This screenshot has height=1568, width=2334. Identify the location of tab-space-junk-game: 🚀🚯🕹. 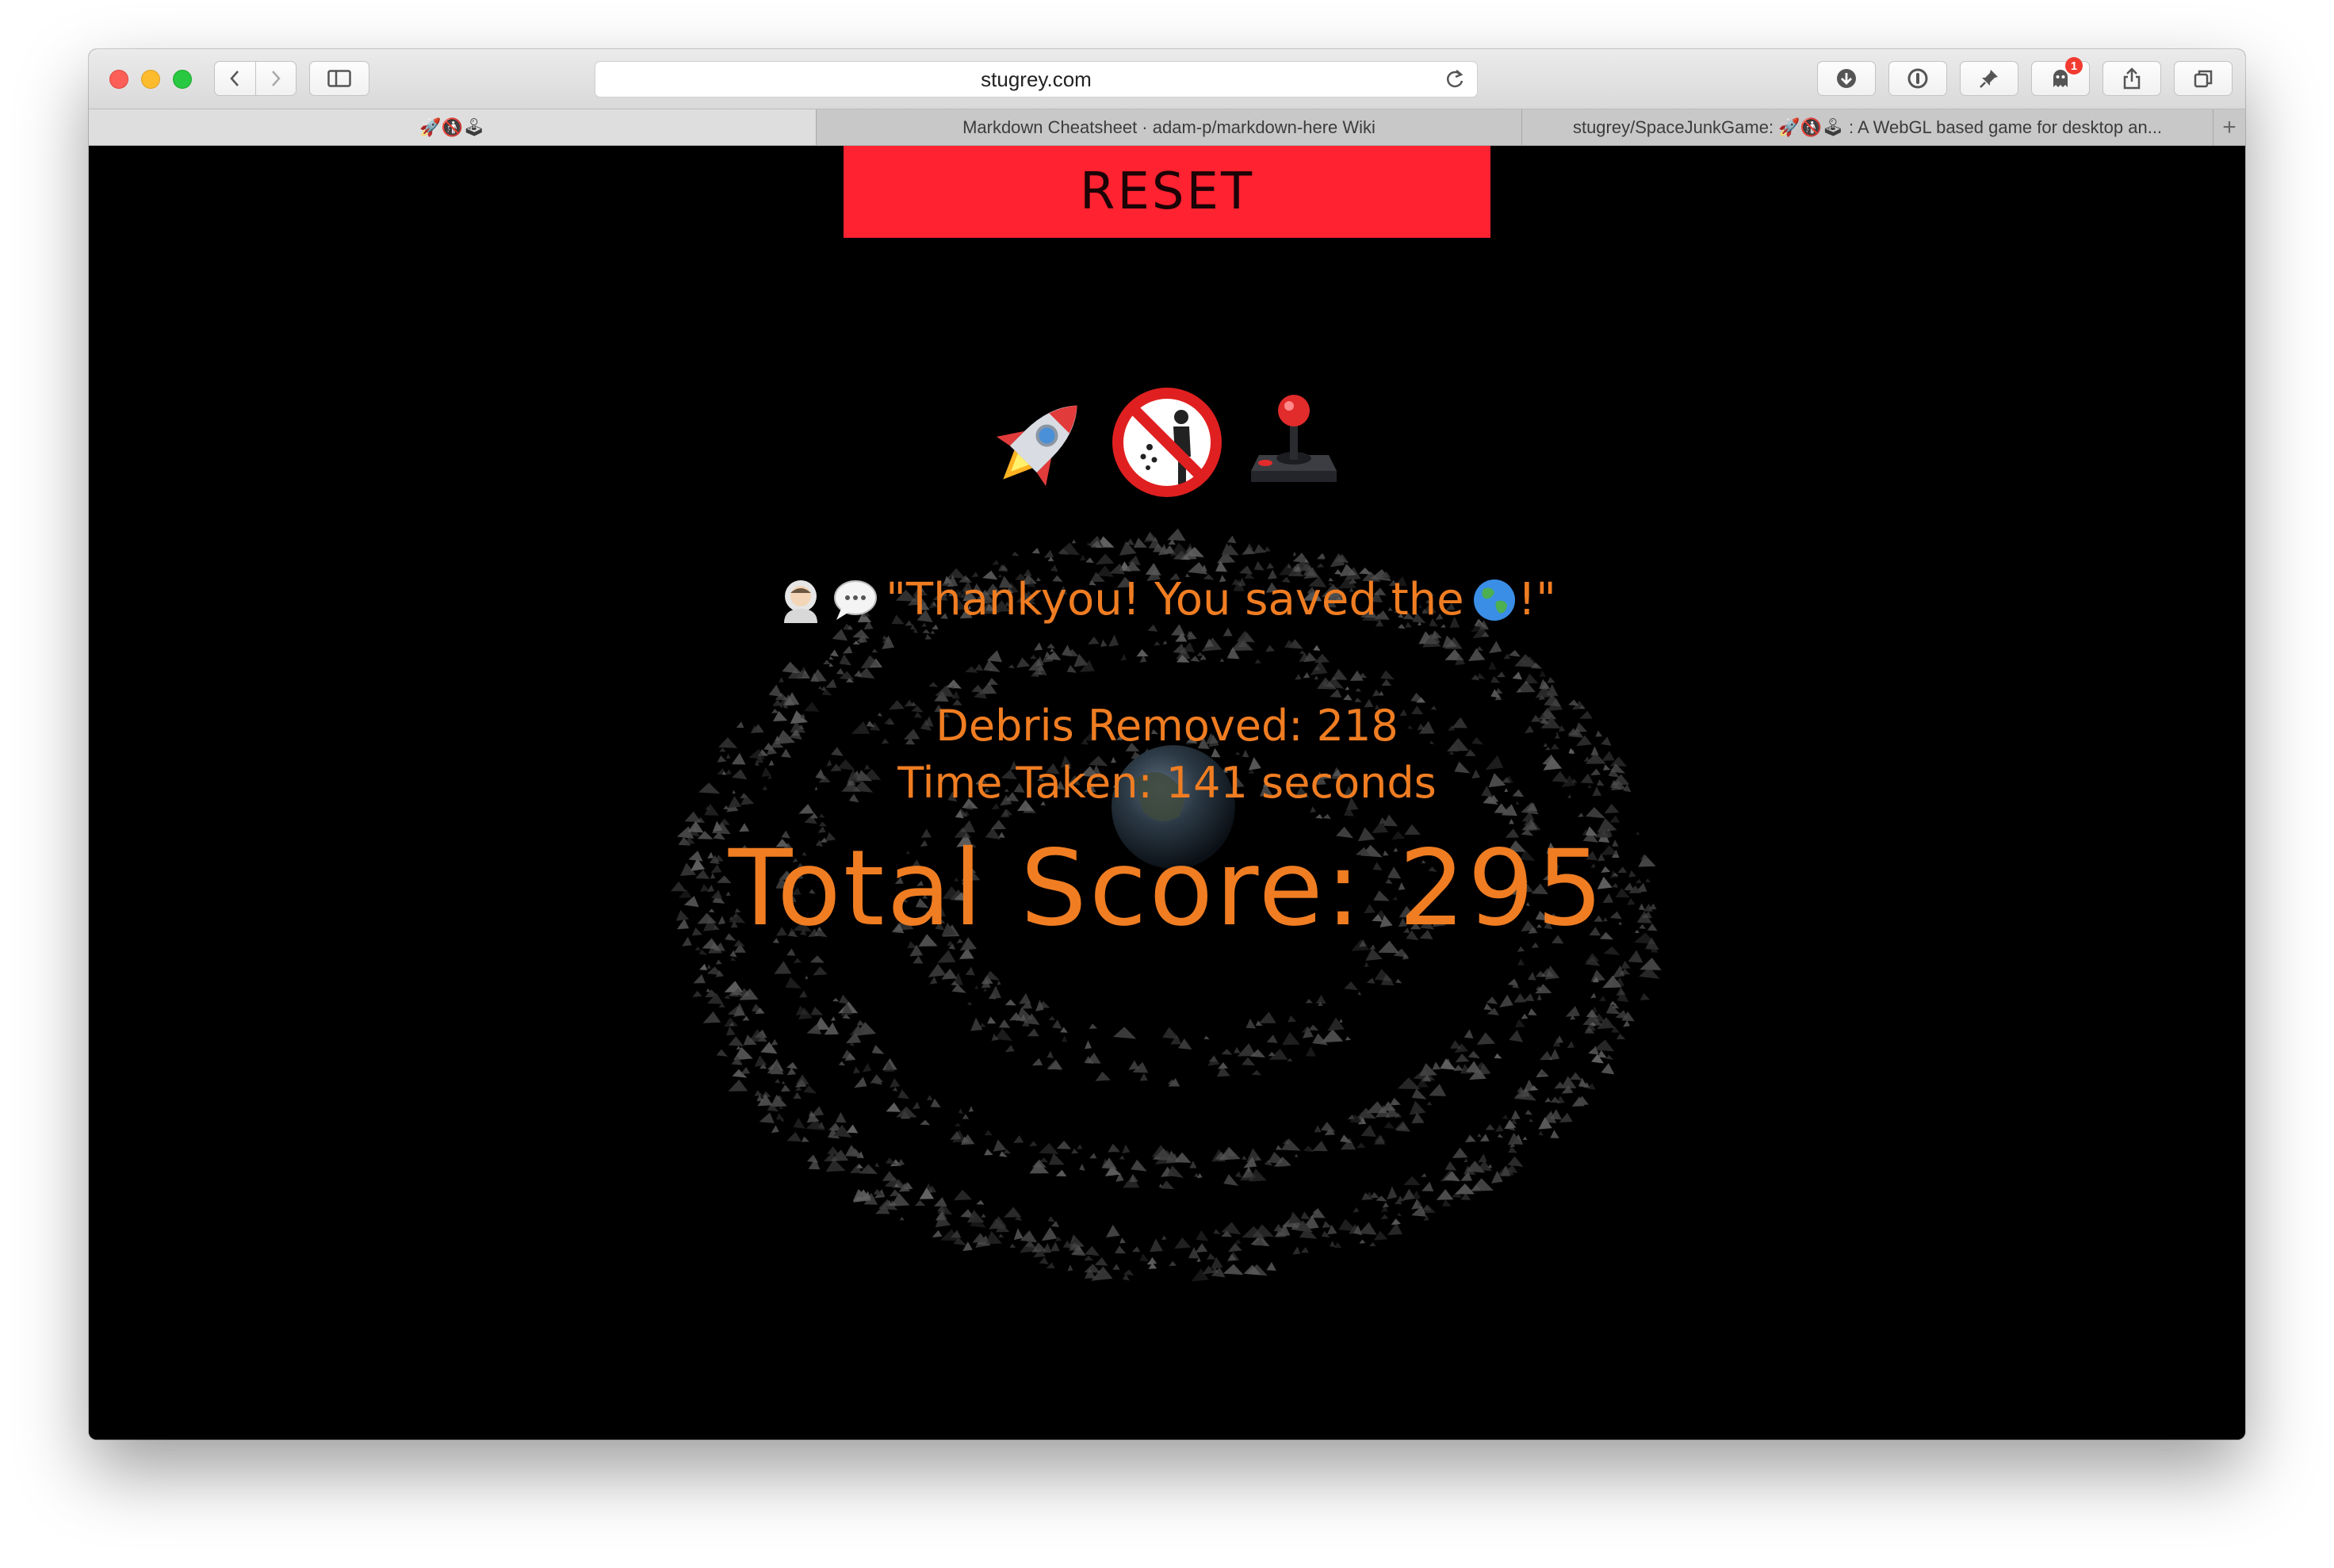
(453, 127).